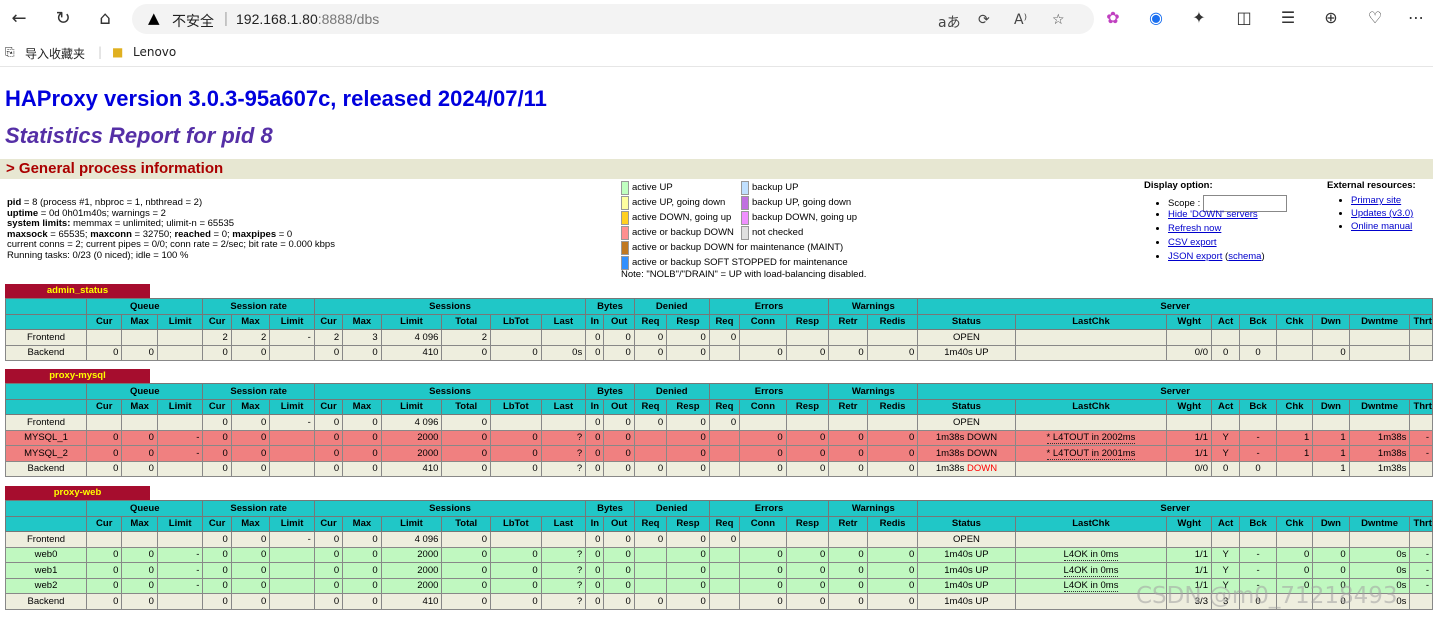  I want to click on extension-2-icon: ◉, so click(1156, 18).